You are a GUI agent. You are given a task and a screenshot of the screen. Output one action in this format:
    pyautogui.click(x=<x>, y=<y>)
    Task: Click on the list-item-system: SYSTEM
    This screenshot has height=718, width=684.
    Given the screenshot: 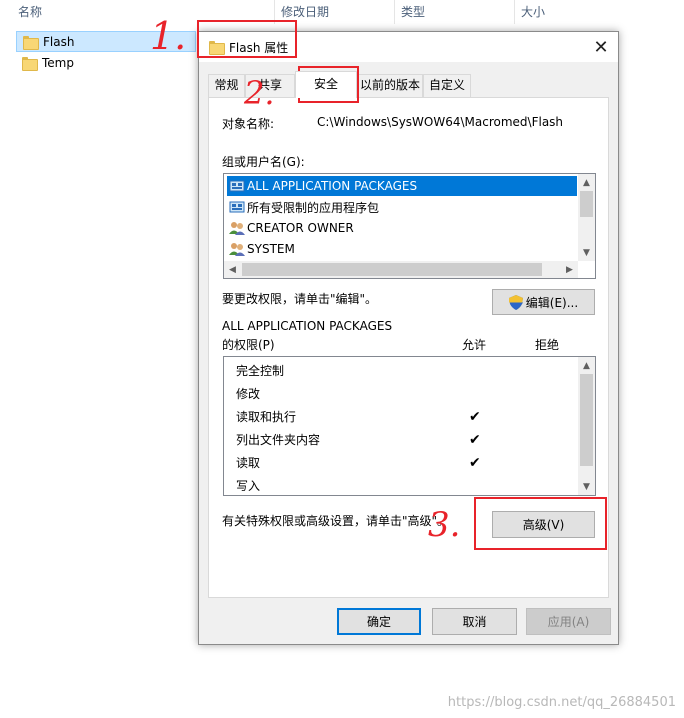 What is the action you would take?
    pyautogui.click(x=261, y=249)
    